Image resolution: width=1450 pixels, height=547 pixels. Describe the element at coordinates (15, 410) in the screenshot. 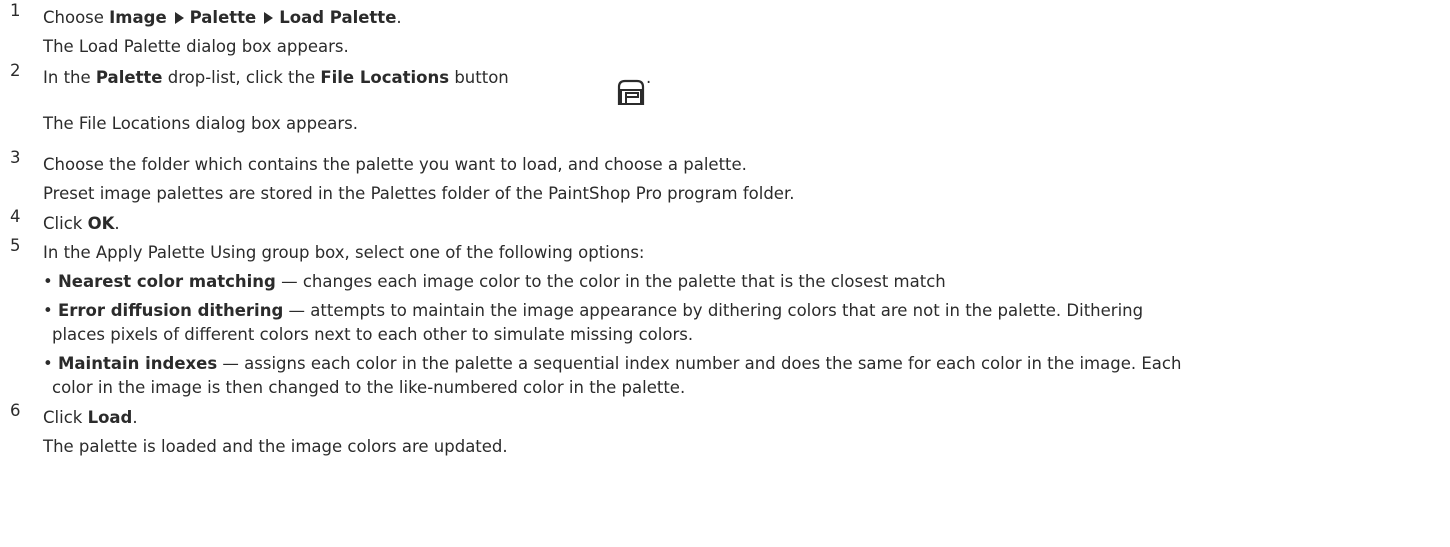

I see `step-number: 6` at that location.